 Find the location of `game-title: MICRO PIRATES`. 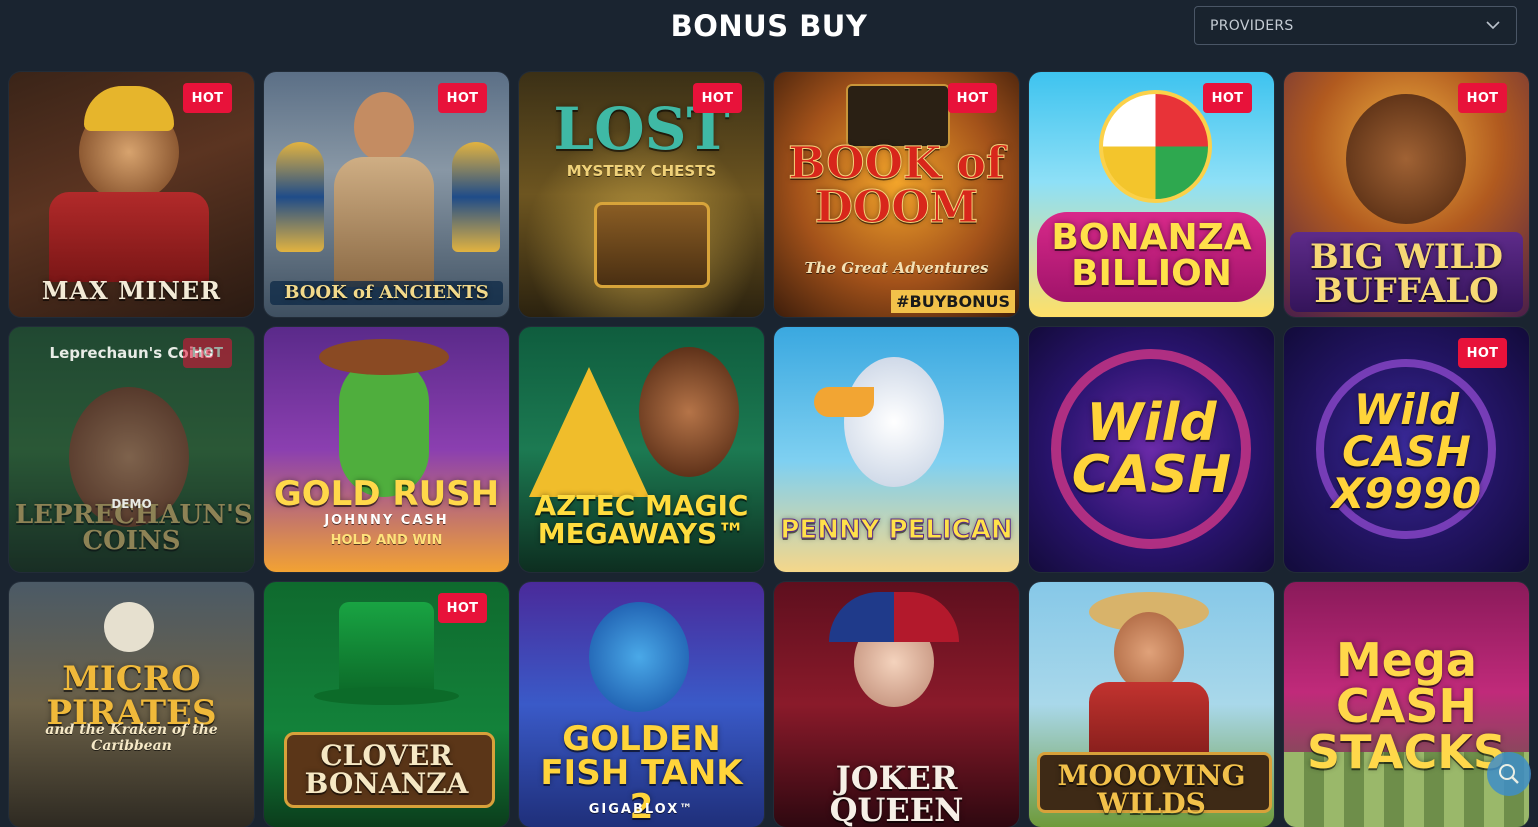

game-title: MICRO PIRATES is located at coordinates (131, 696).